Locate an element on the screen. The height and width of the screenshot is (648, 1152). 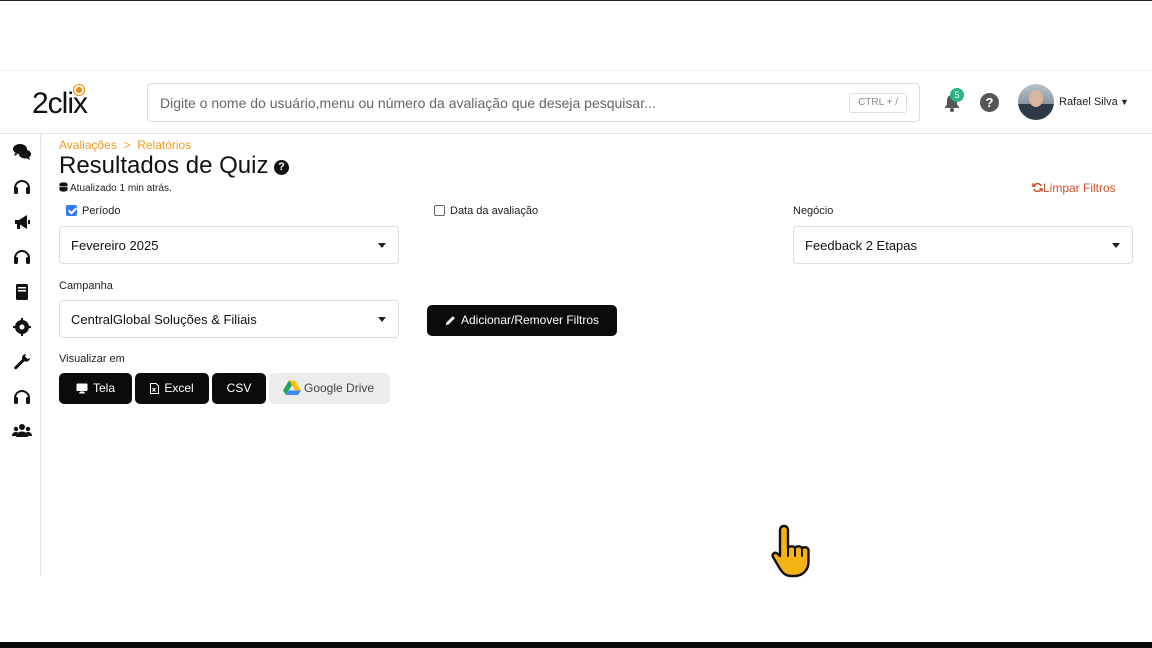
clear-filters-button: Limpar Filtros is located at coordinates (1074, 188).